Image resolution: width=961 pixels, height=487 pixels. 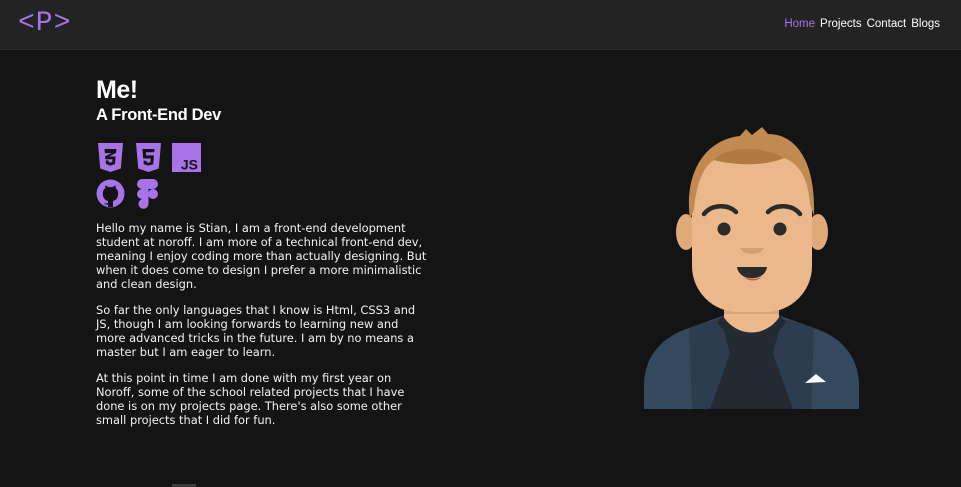 I want to click on page-title: Me!, so click(x=117, y=90).